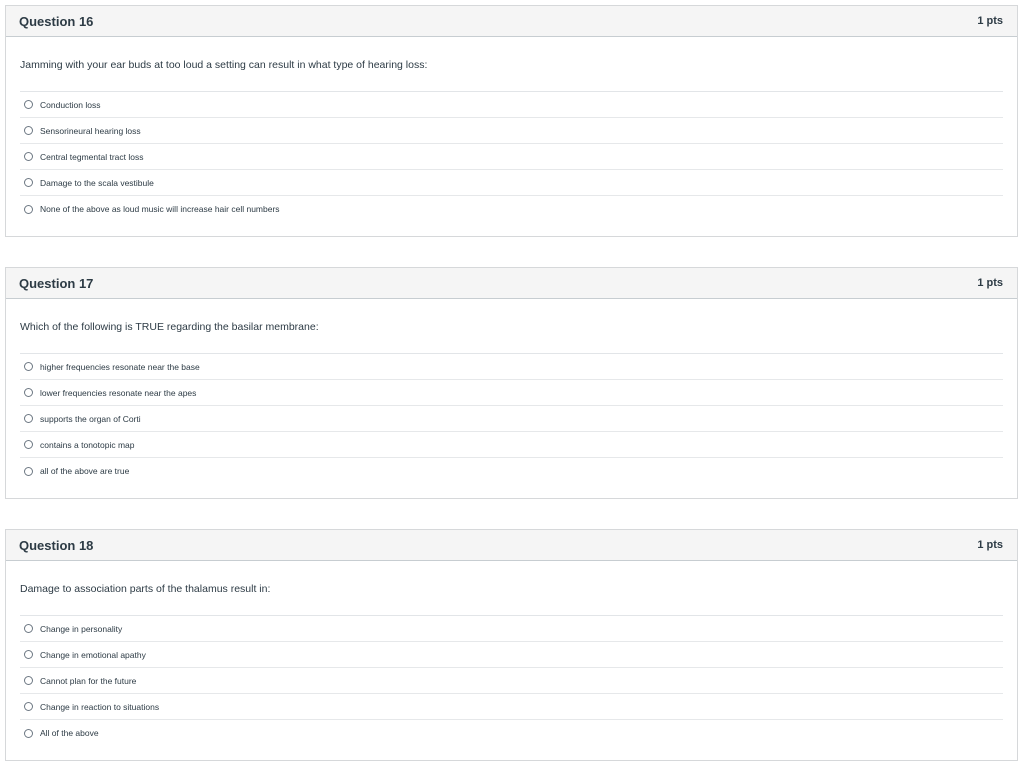 The height and width of the screenshot is (768, 1024). I want to click on answer-option: Conduction loss, so click(511, 105).